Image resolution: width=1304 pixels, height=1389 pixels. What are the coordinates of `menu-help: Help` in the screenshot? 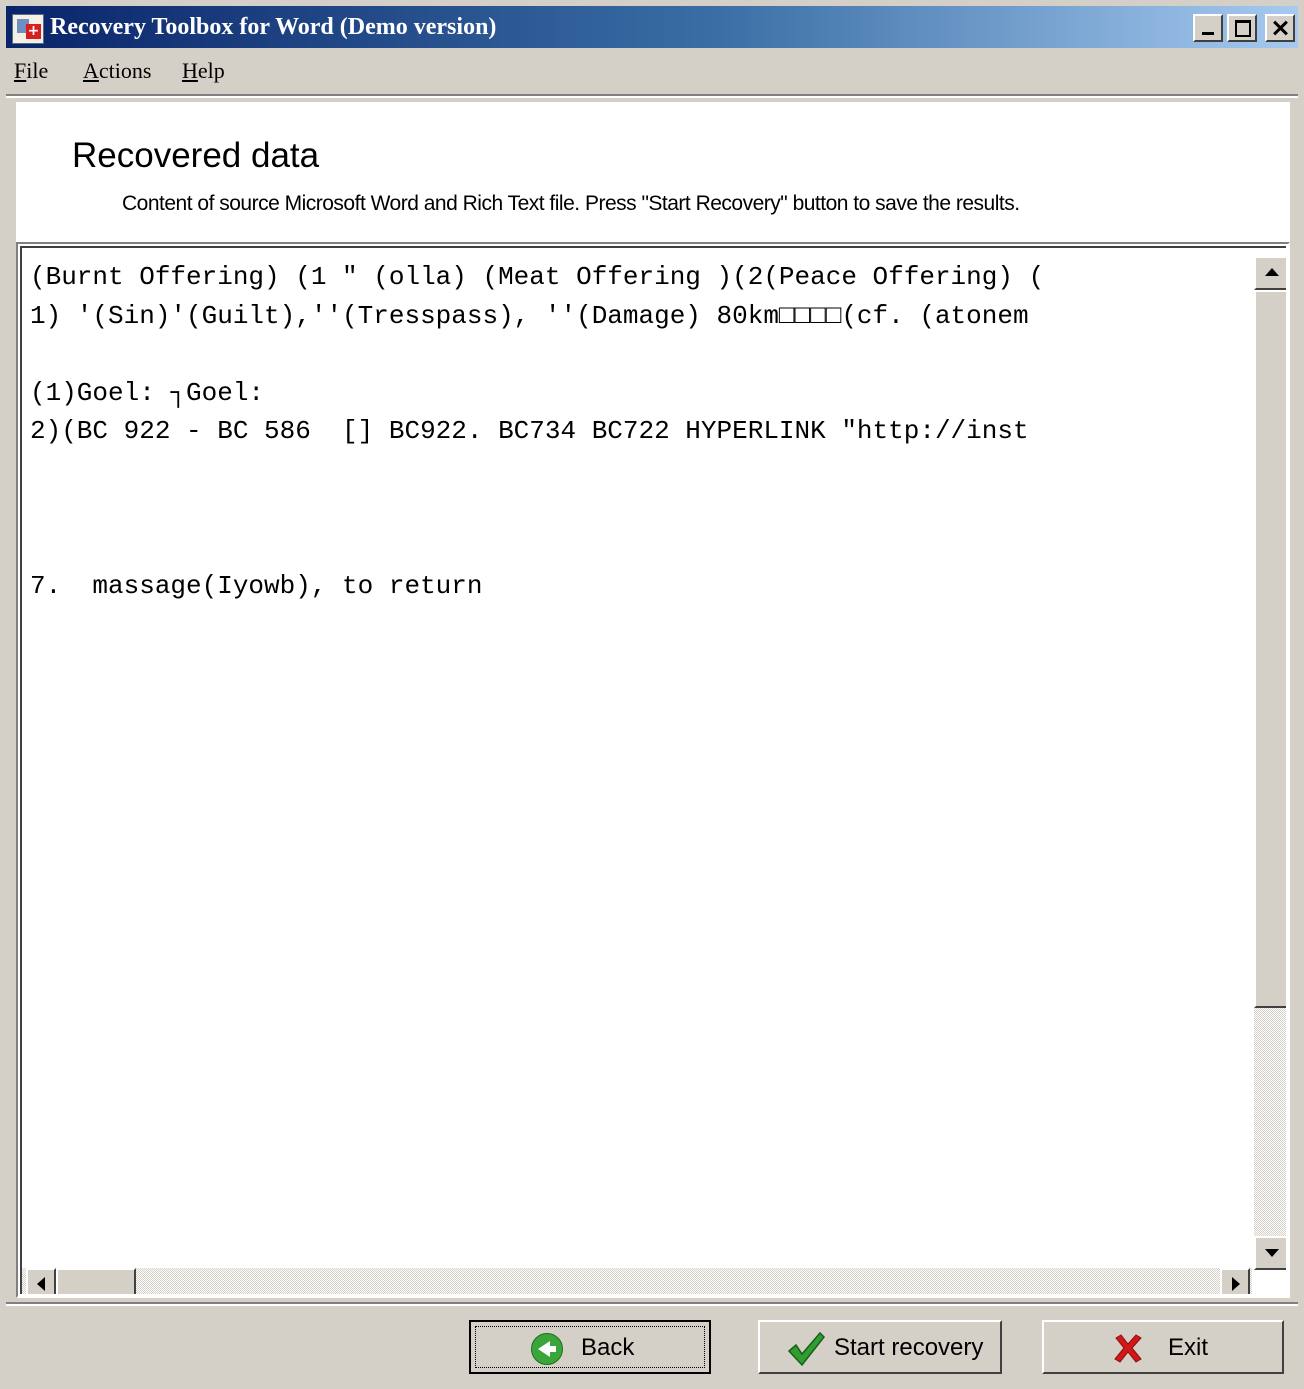 It's located at (203, 71).